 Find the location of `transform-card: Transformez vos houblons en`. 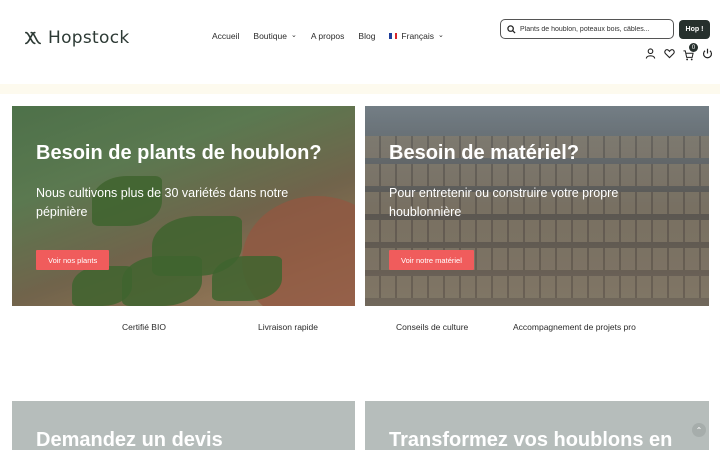

transform-card: Transformez vos houblons en is located at coordinates (537, 425).